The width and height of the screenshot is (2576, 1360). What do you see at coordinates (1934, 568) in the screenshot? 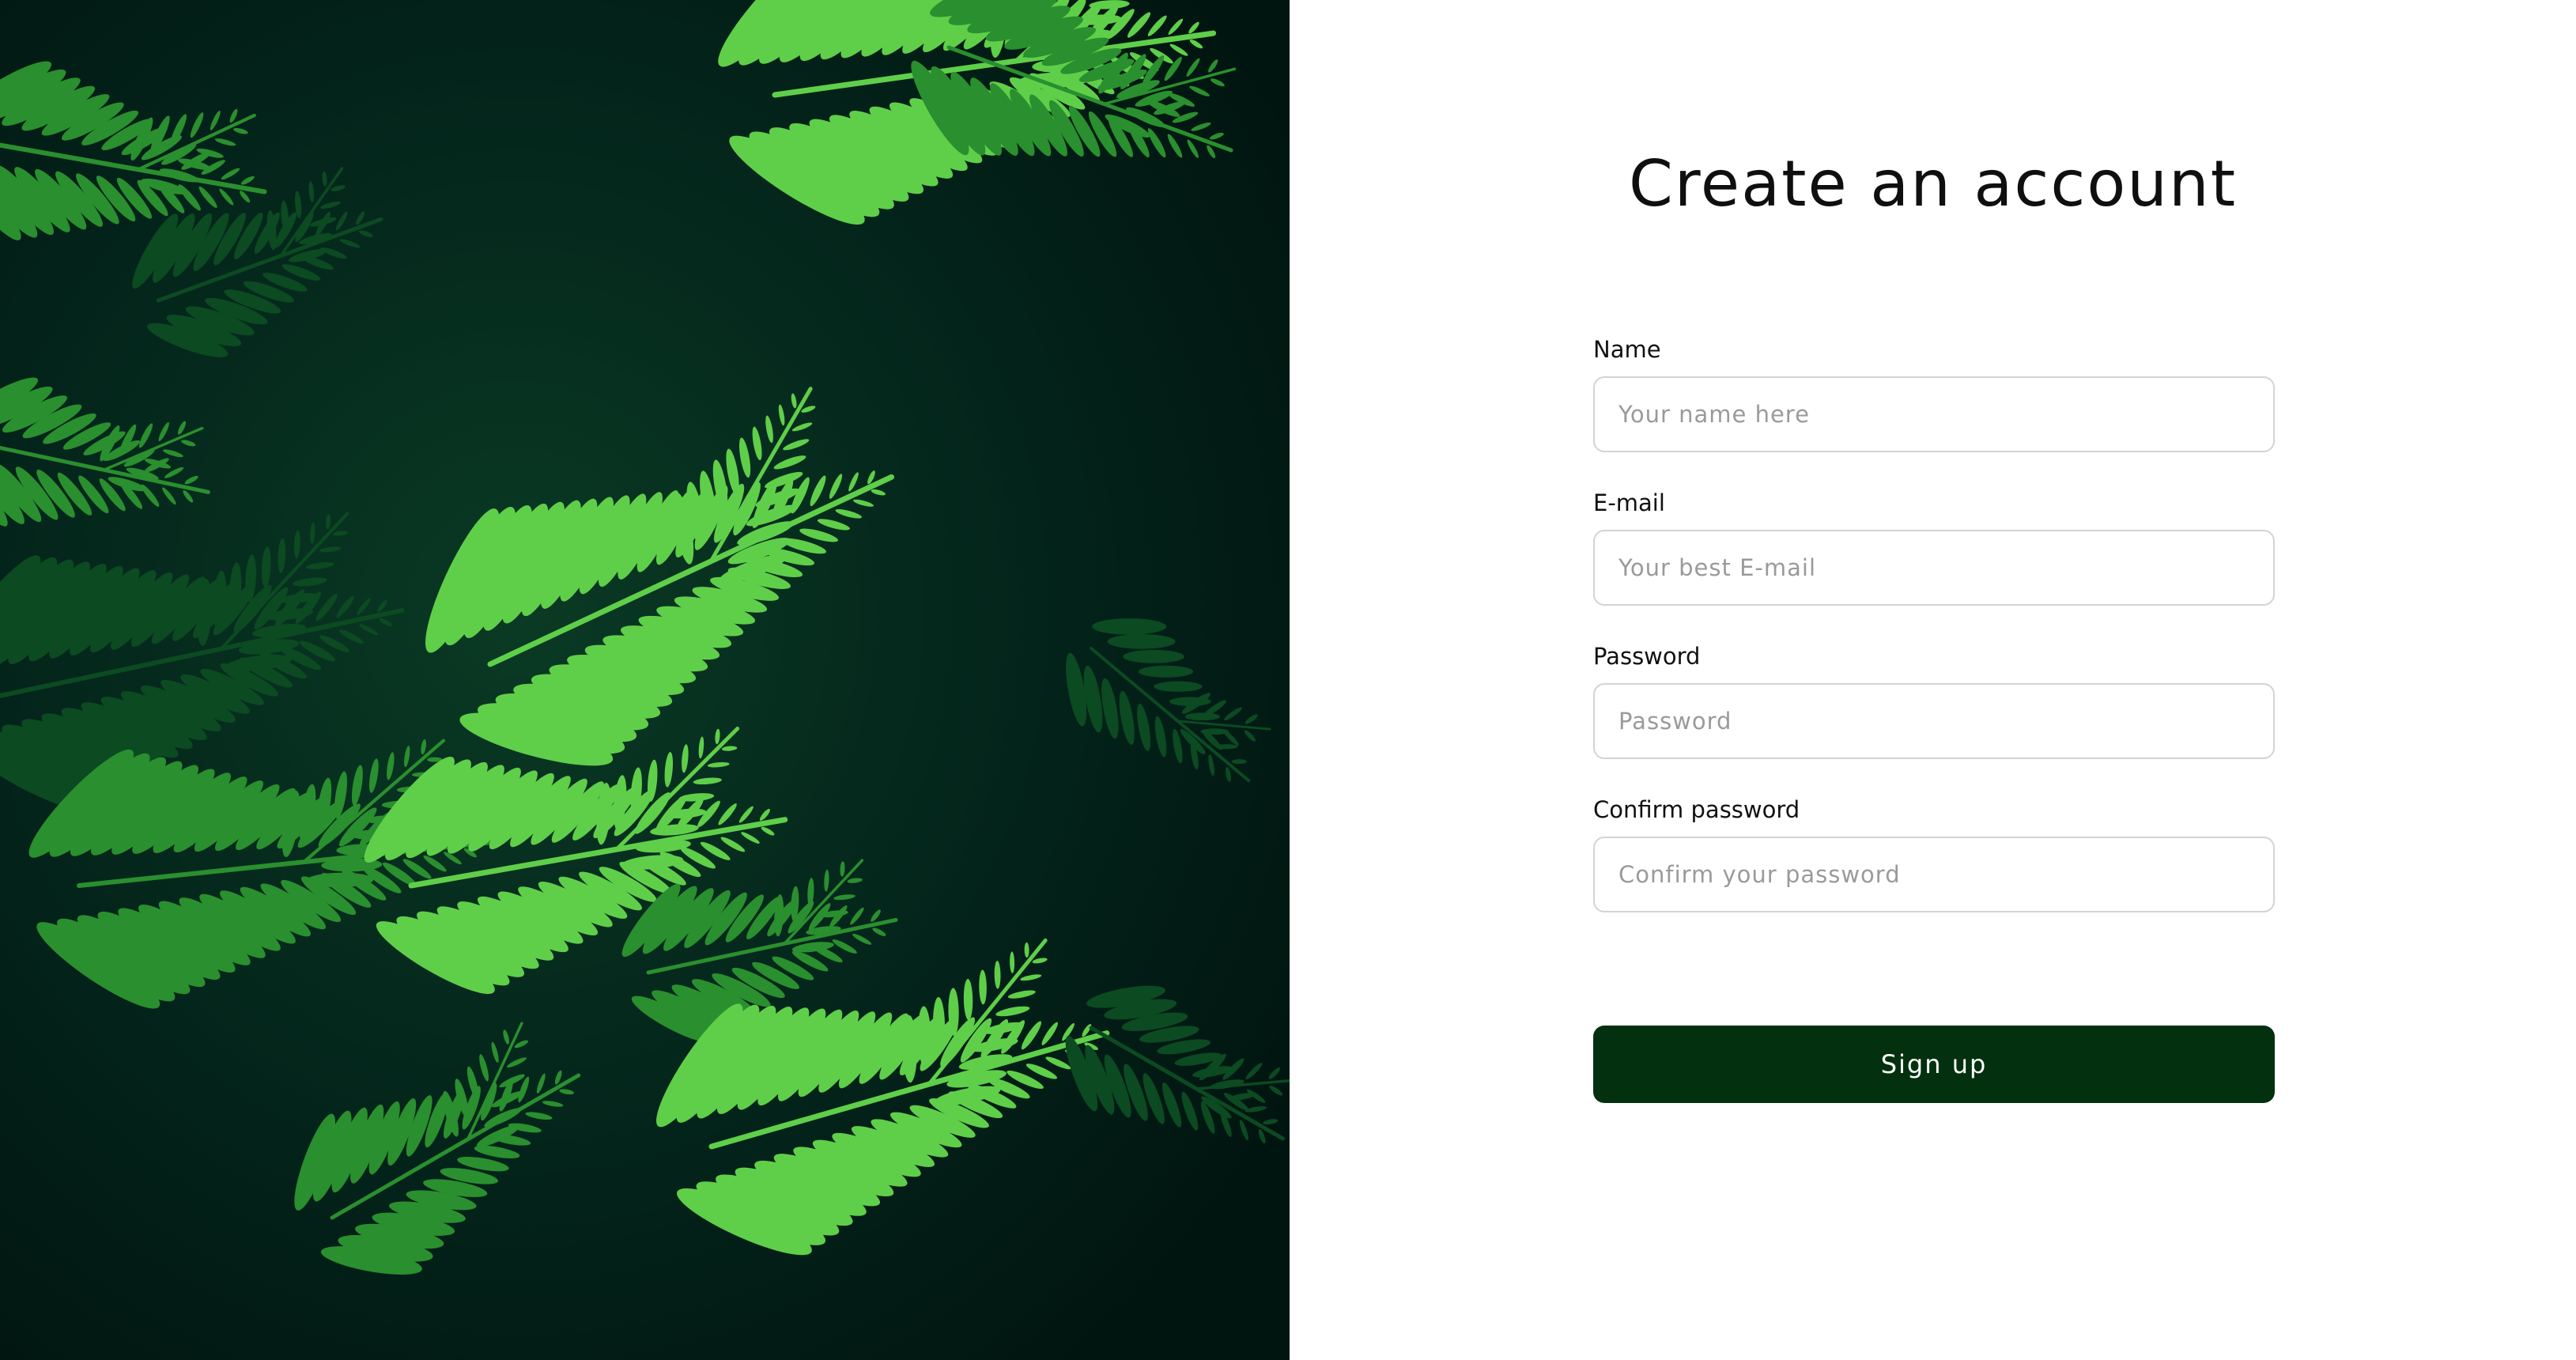
I see `email-input` at bounding box center [1934, 568].